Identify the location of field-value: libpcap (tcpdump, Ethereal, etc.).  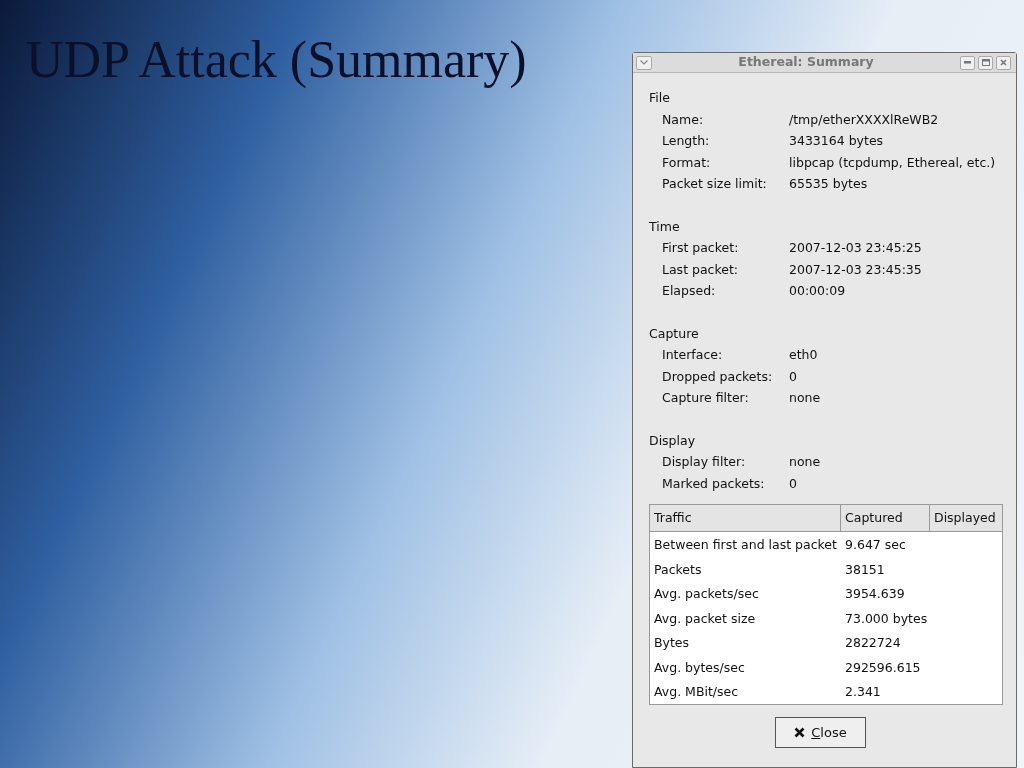
(892, 162).